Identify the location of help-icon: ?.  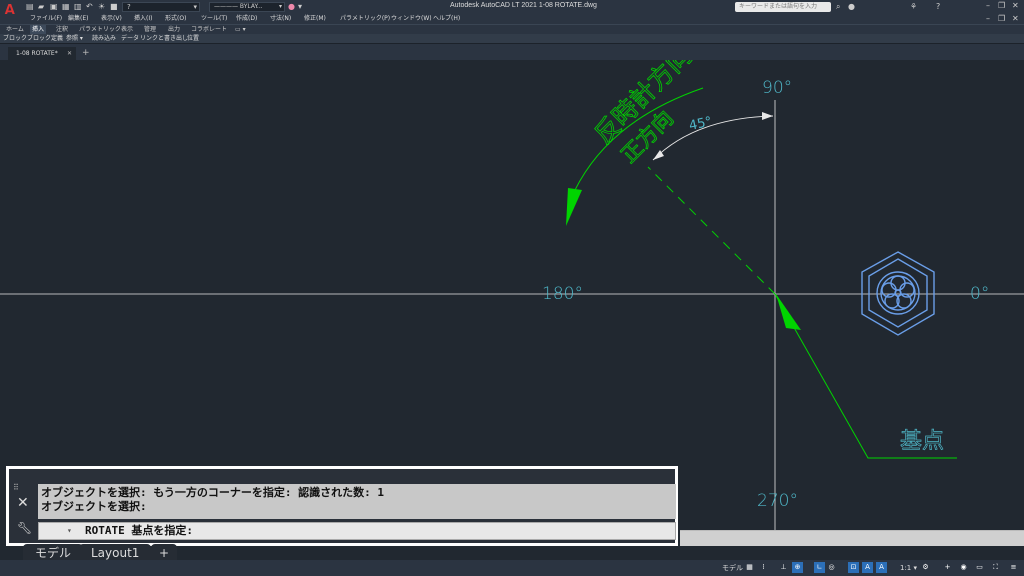
(938, 7).